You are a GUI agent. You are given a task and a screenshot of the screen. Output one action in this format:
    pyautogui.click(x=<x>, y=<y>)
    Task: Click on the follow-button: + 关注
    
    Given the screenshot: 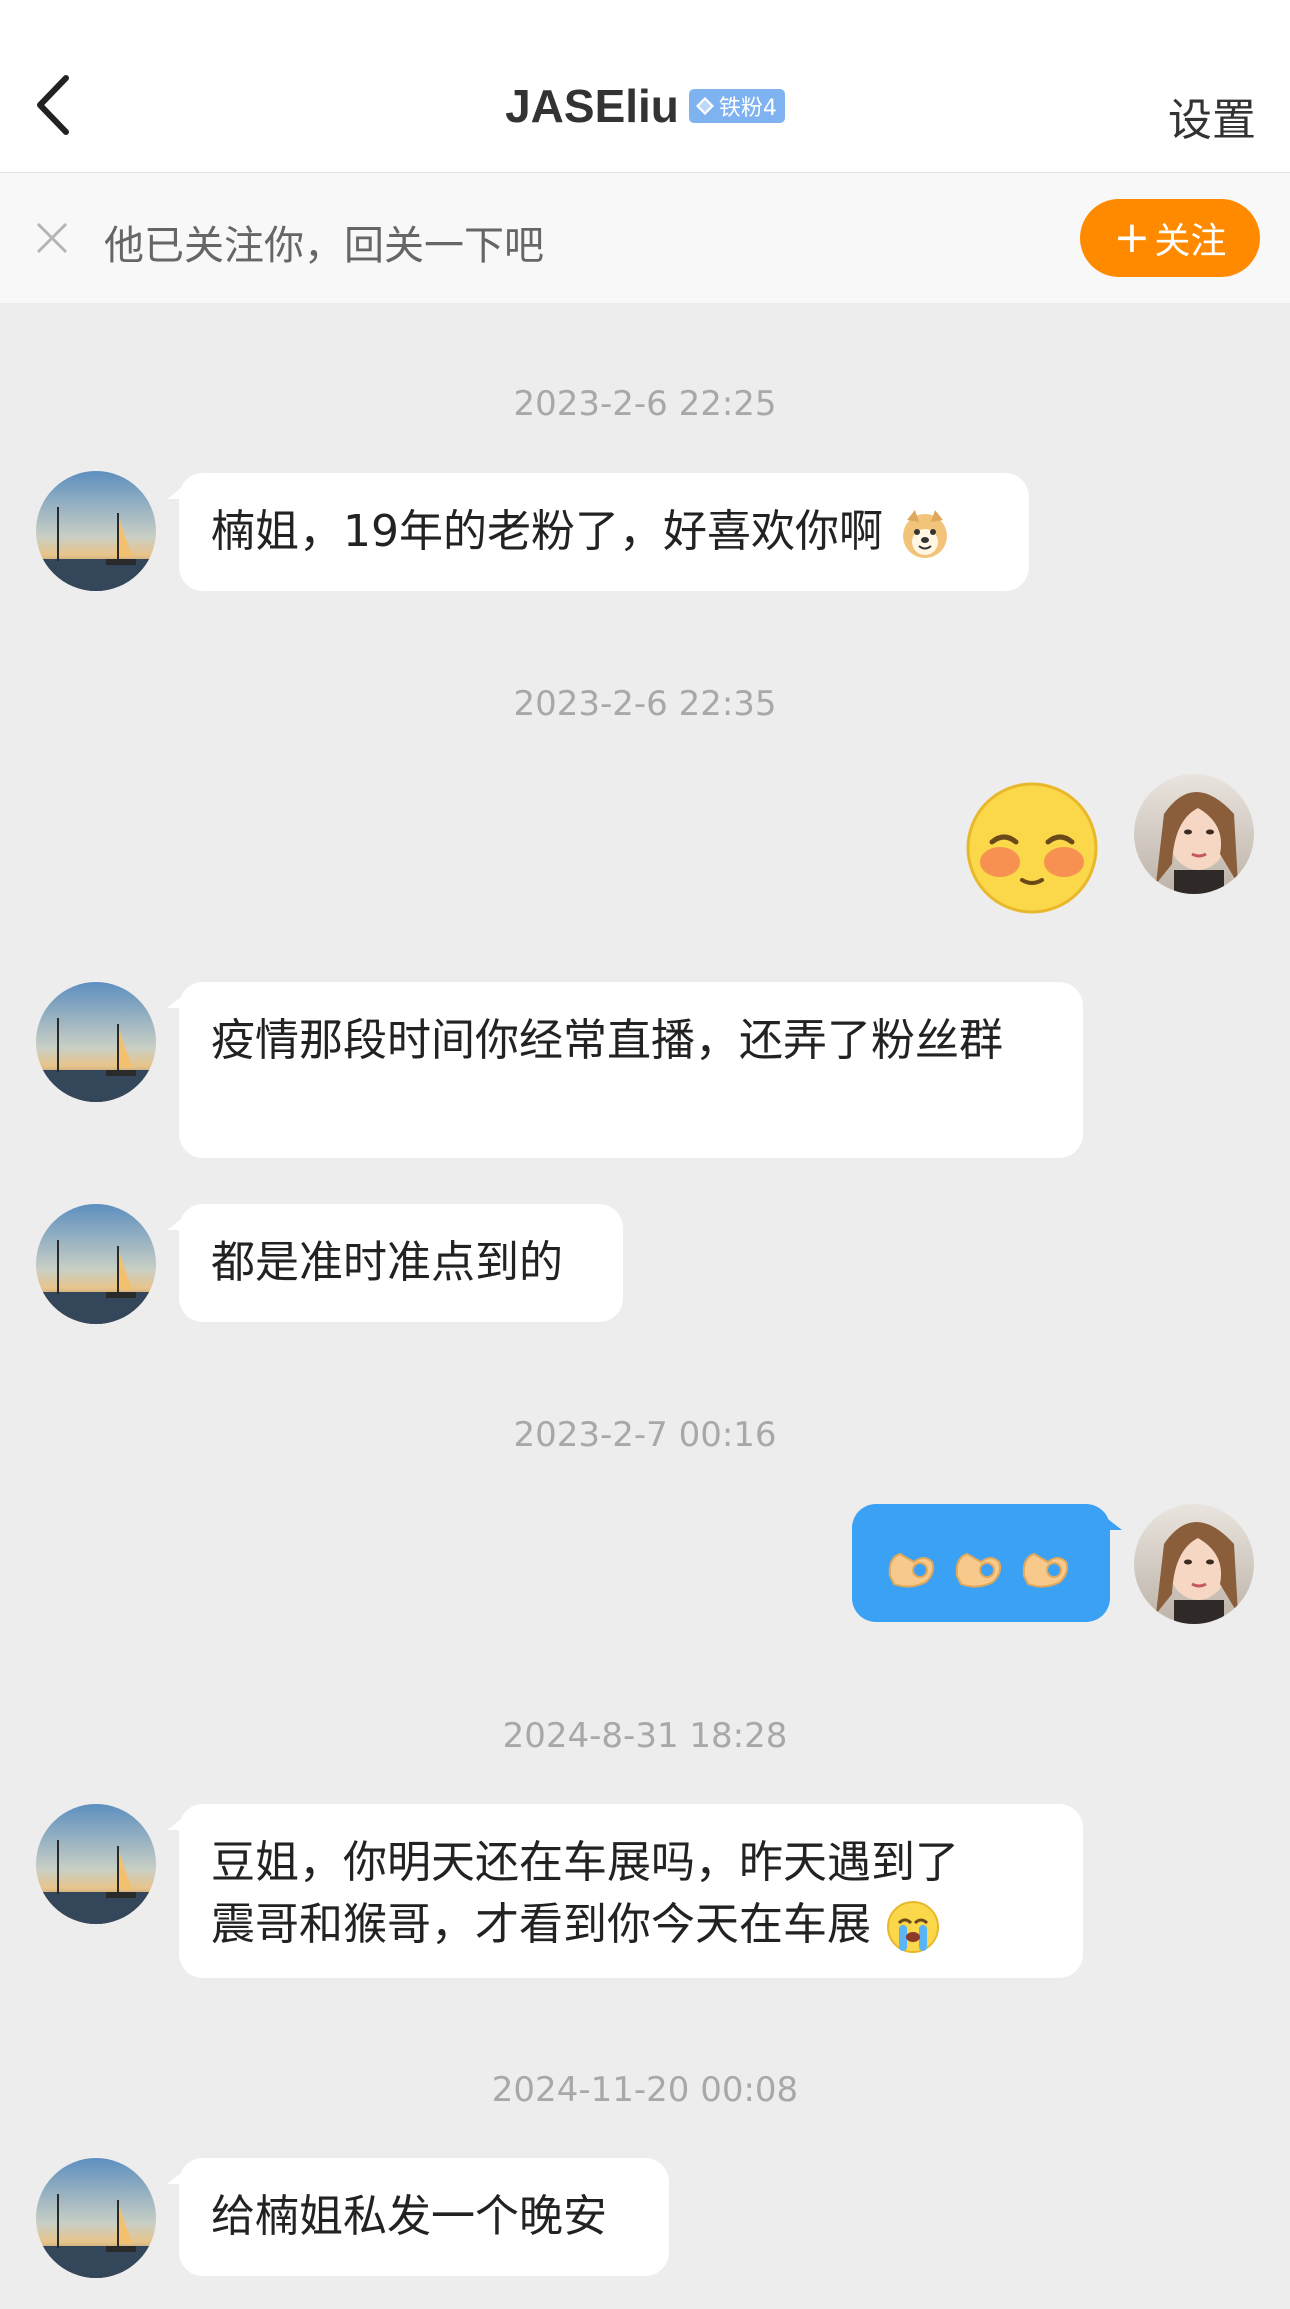 What is the action you would take?
    pyautogui.click(x=1170, y=238)
    